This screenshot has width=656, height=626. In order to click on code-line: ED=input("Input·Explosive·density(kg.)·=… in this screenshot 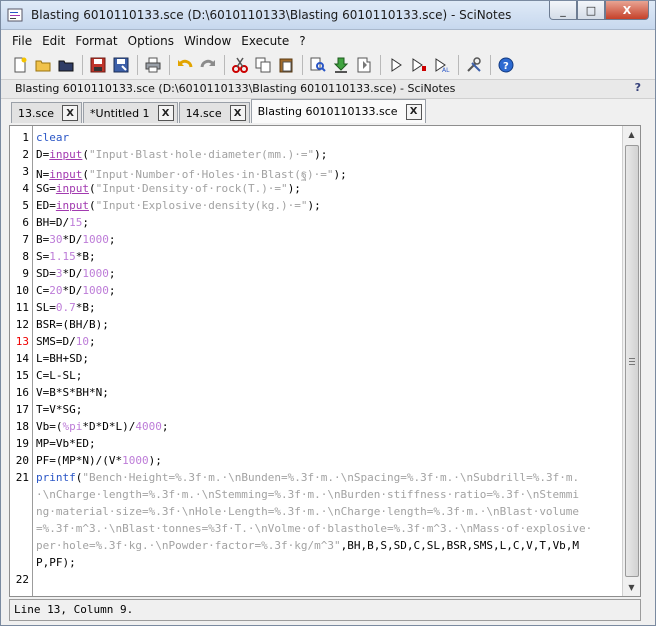, I will do `click(178, 205)`.